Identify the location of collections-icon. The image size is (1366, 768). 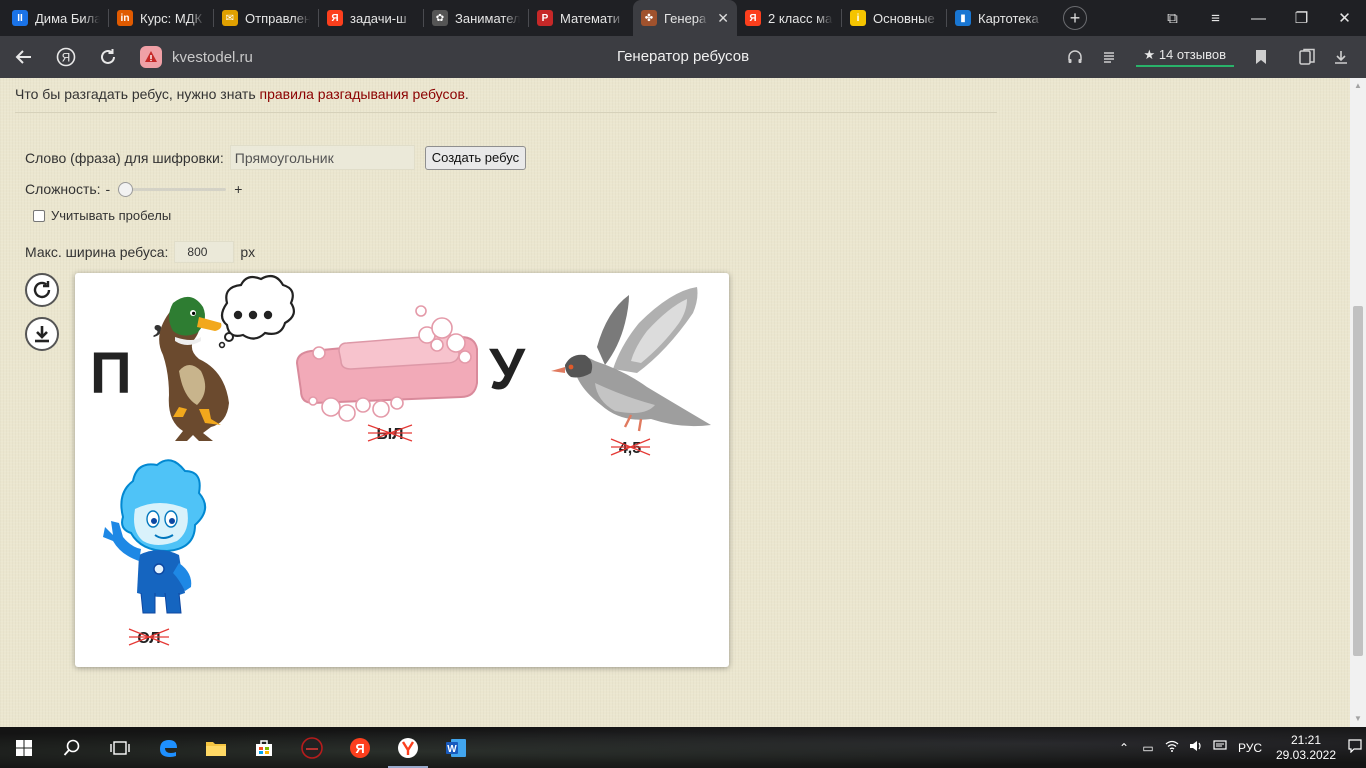
(1307, 57).